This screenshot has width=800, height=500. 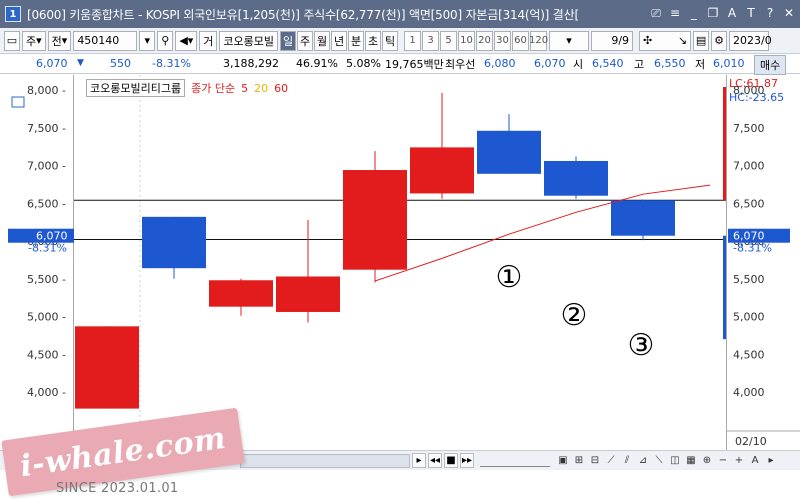 What do you see at coordinates (667, 460) in the screenshot?
I see `bottom-tools: ▣ ⊞ ⊟ ⟋ ⫽ ⊿ ⟍ ◫ ▦ ⊕ − + A ▸` at bounding box center [667, 460].